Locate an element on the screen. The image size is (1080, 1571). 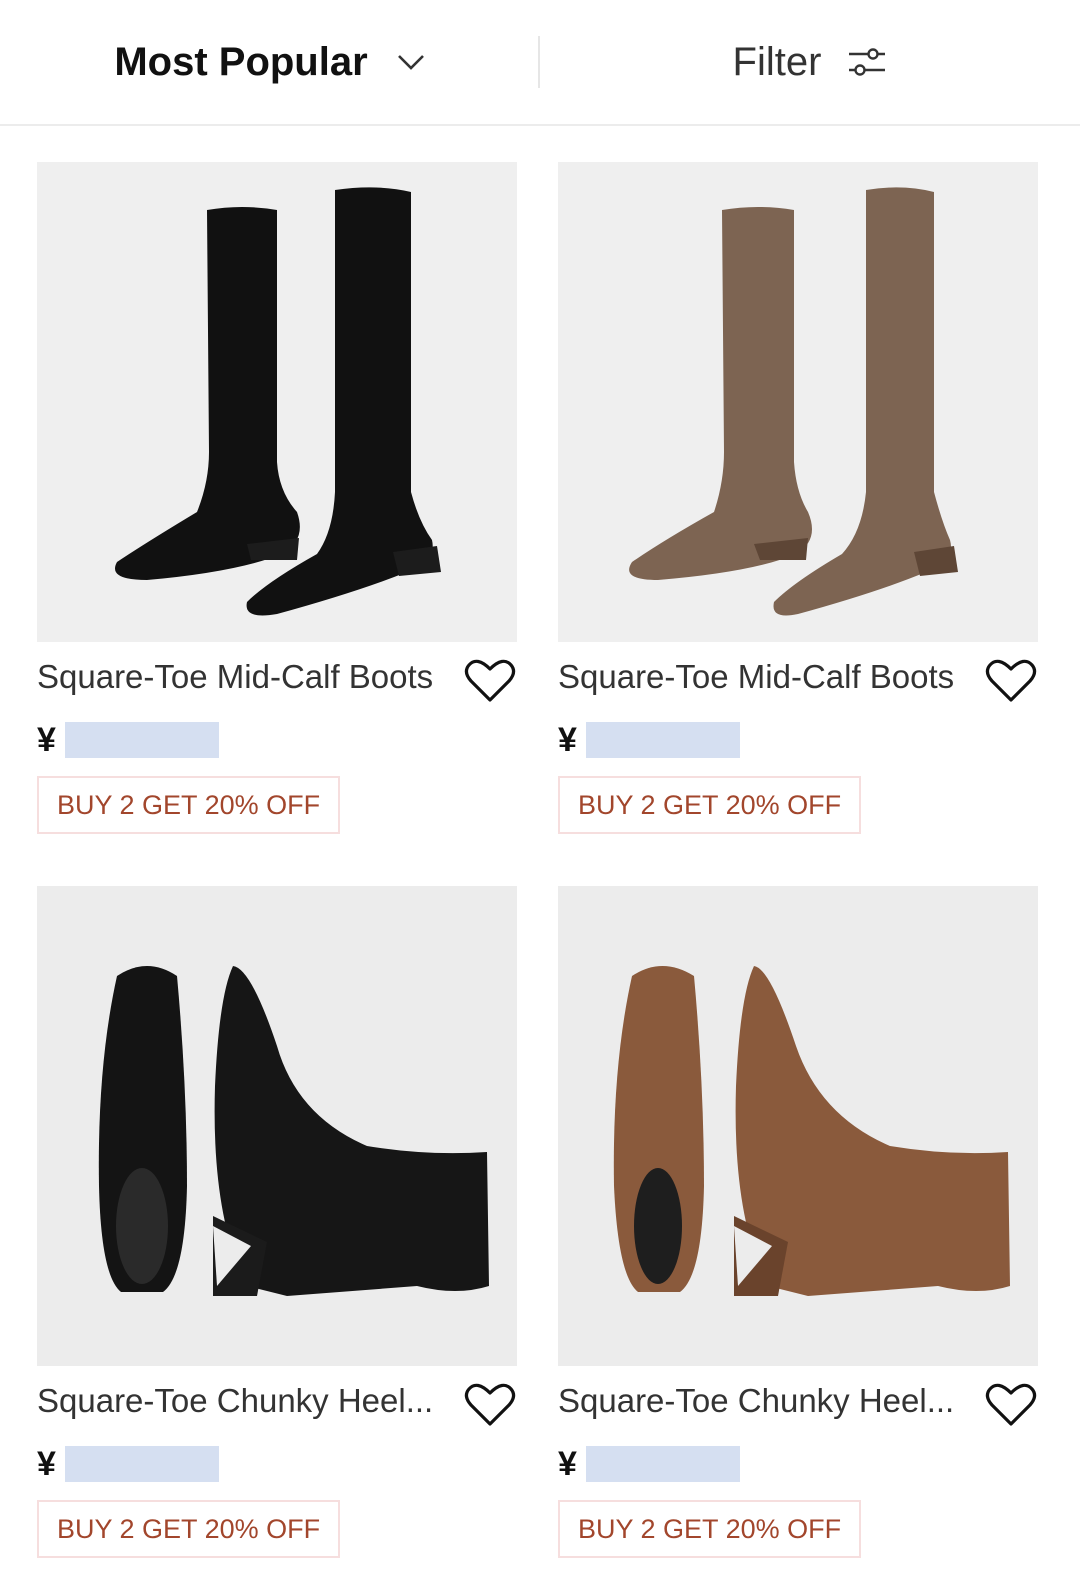
bar-divider is located at coordinates (539, 62).